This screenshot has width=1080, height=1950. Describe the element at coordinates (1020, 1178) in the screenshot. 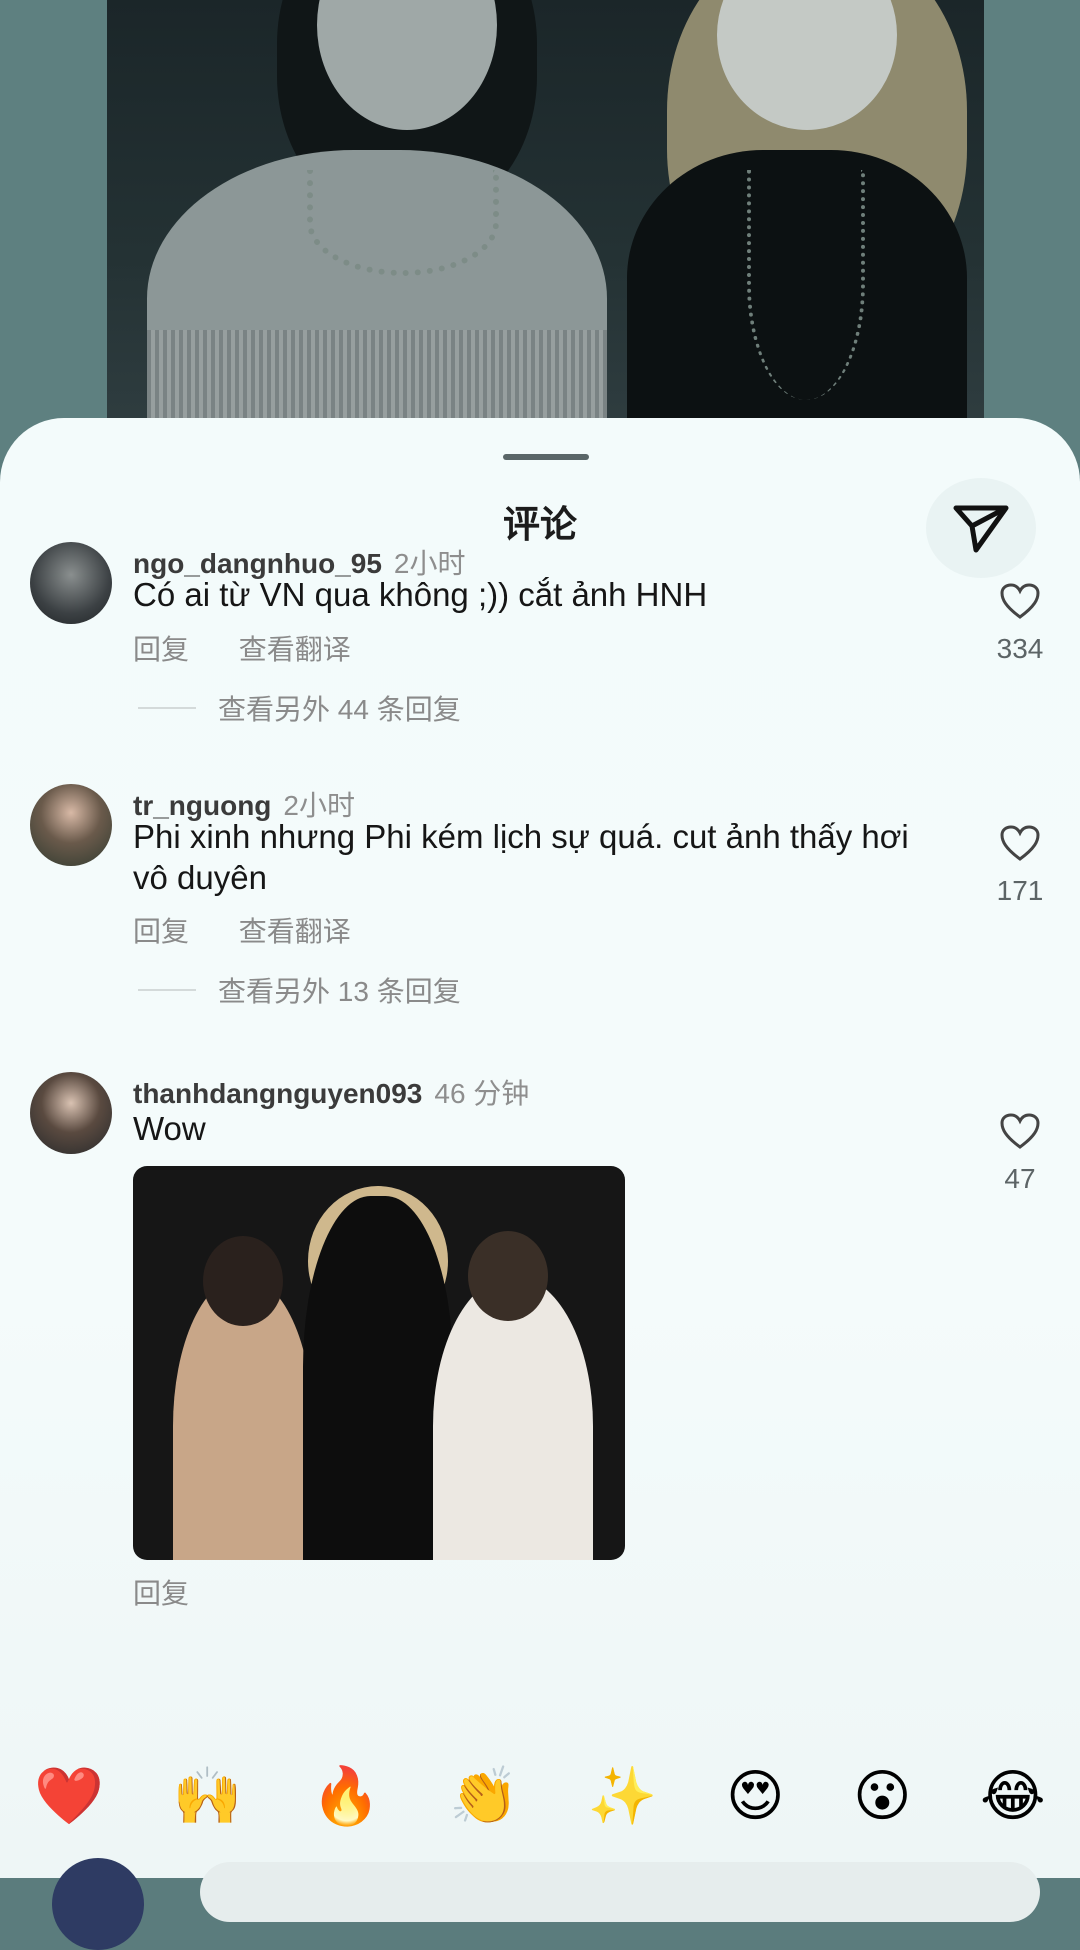

I see `like-count: 47` at that location.